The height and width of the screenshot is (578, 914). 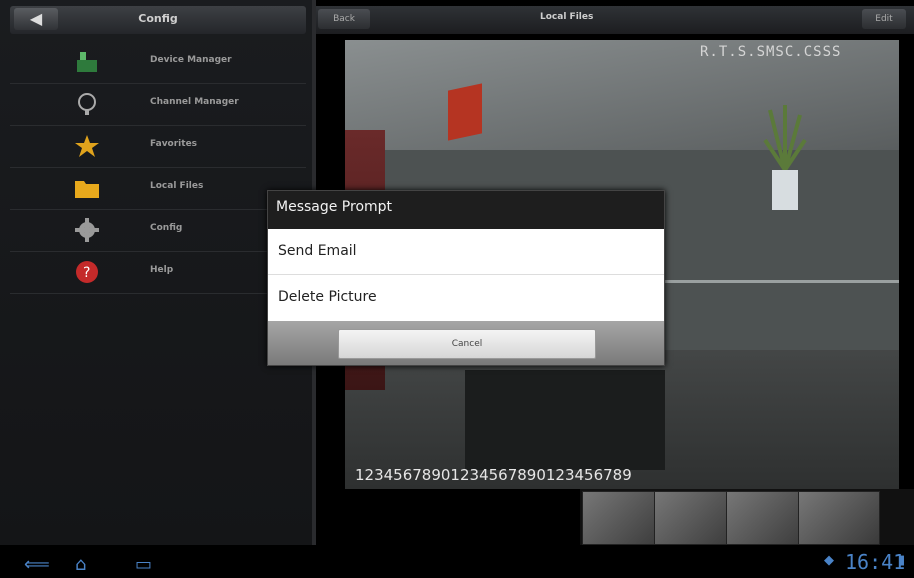 I want to click on notification-icon: ◆, so click(x=829, y=560).